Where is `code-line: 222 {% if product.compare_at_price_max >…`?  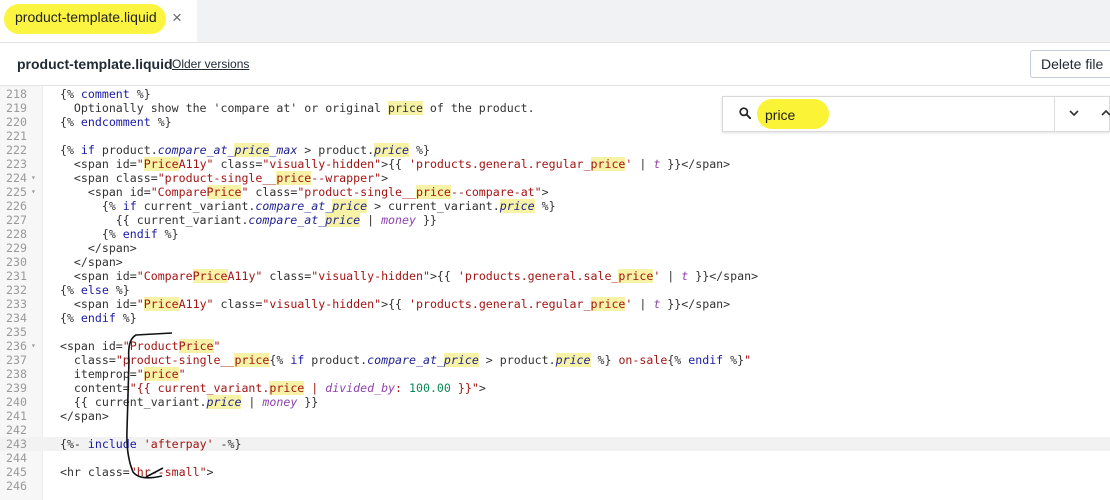 code-line: 222 {% if product.compare_at_price_max >… is located at coordinates (555, 150).